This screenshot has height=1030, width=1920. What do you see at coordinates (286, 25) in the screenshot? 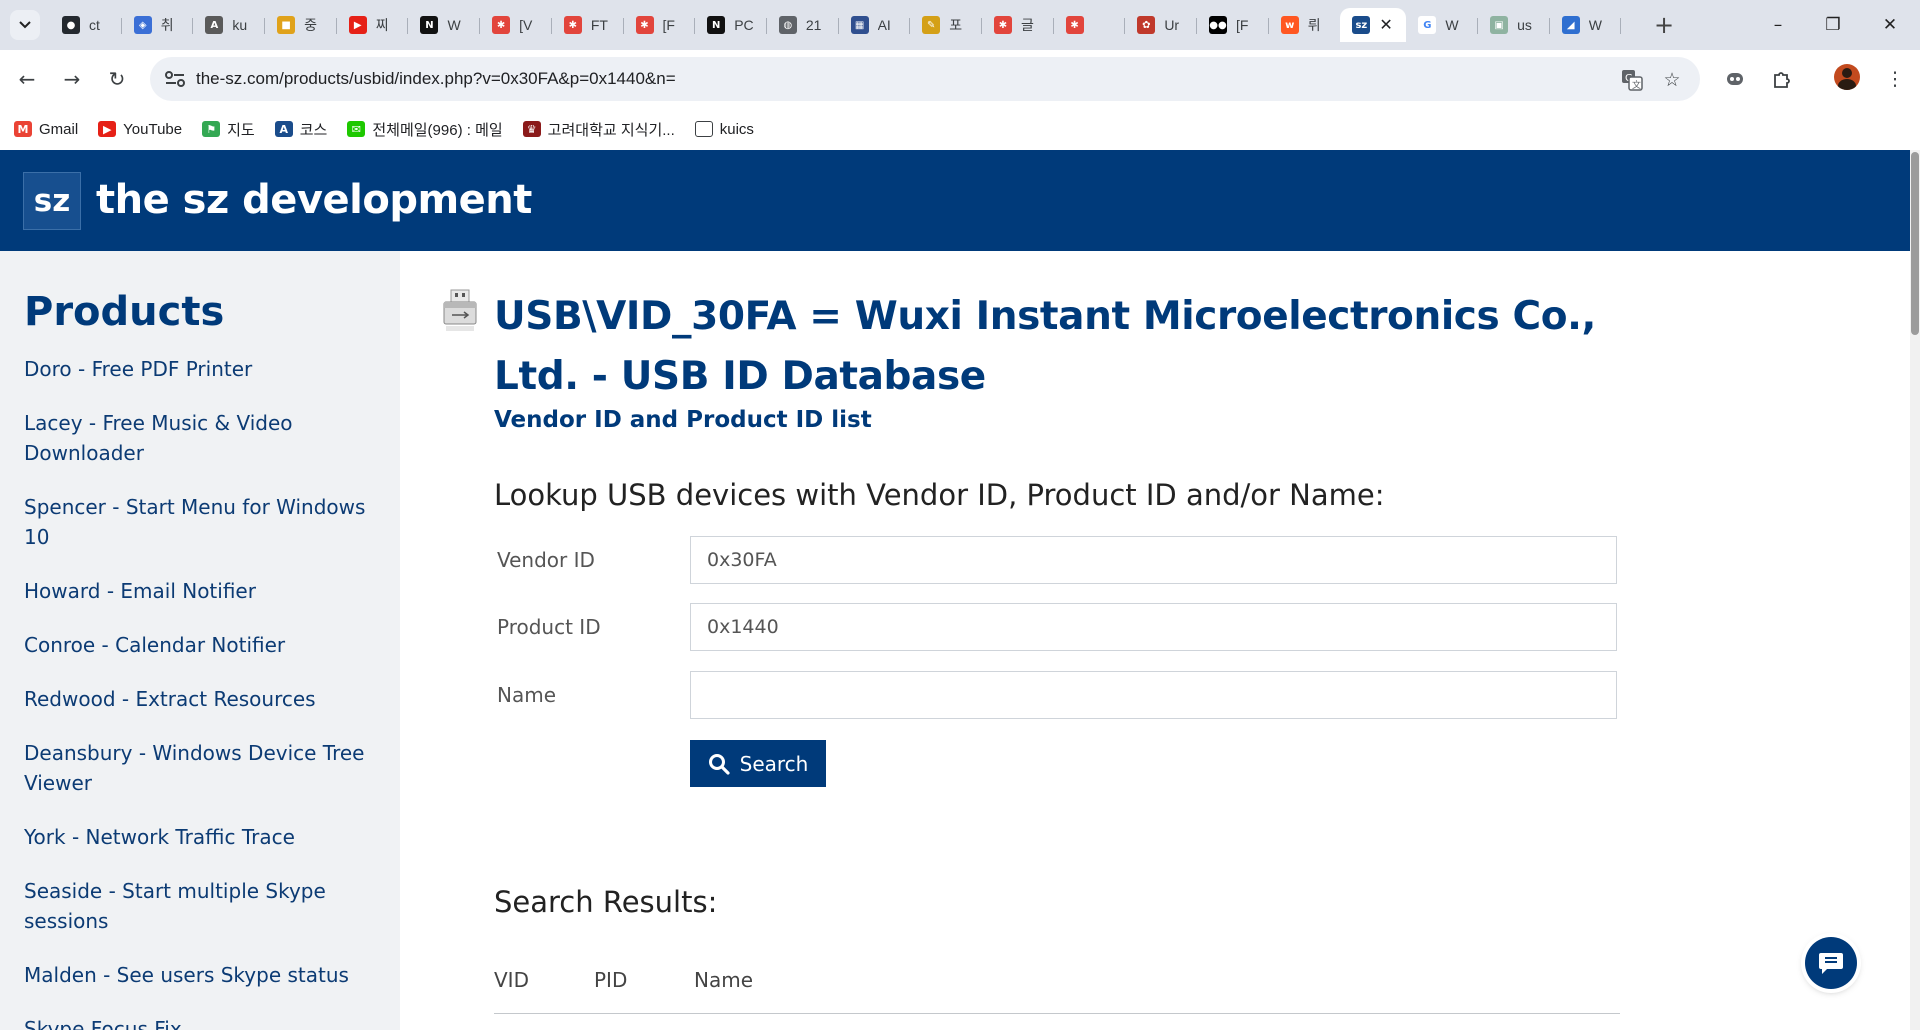
I see `lock-icon: ■` at bounding box center [286, 25].